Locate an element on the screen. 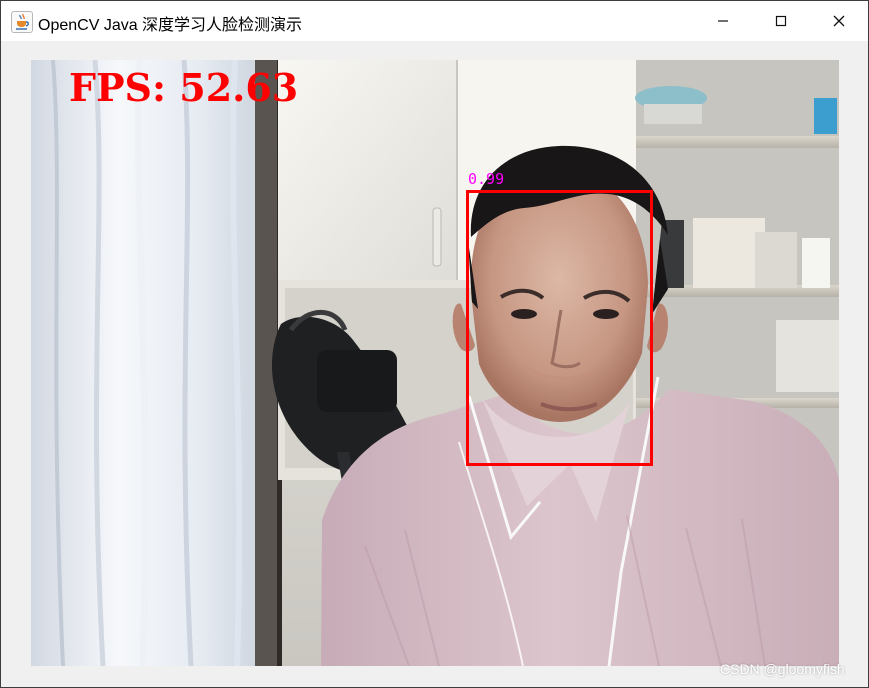 This screenshot has height=688, width=869. csdn-watermark: CSDN @gloomyfish is located at coordinates (782, 669).